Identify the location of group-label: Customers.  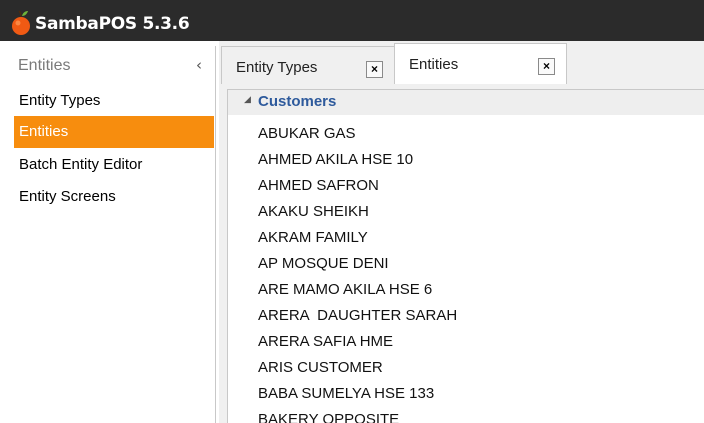
(297, 101).